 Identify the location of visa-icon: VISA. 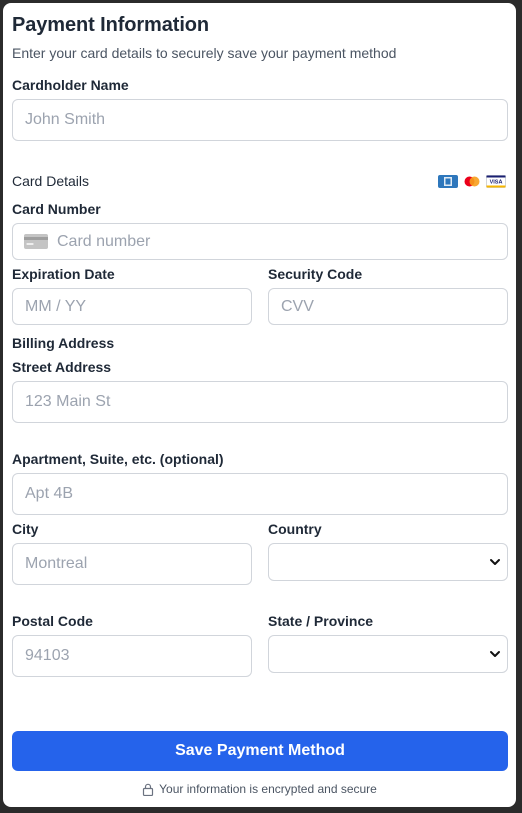
(496, 181).